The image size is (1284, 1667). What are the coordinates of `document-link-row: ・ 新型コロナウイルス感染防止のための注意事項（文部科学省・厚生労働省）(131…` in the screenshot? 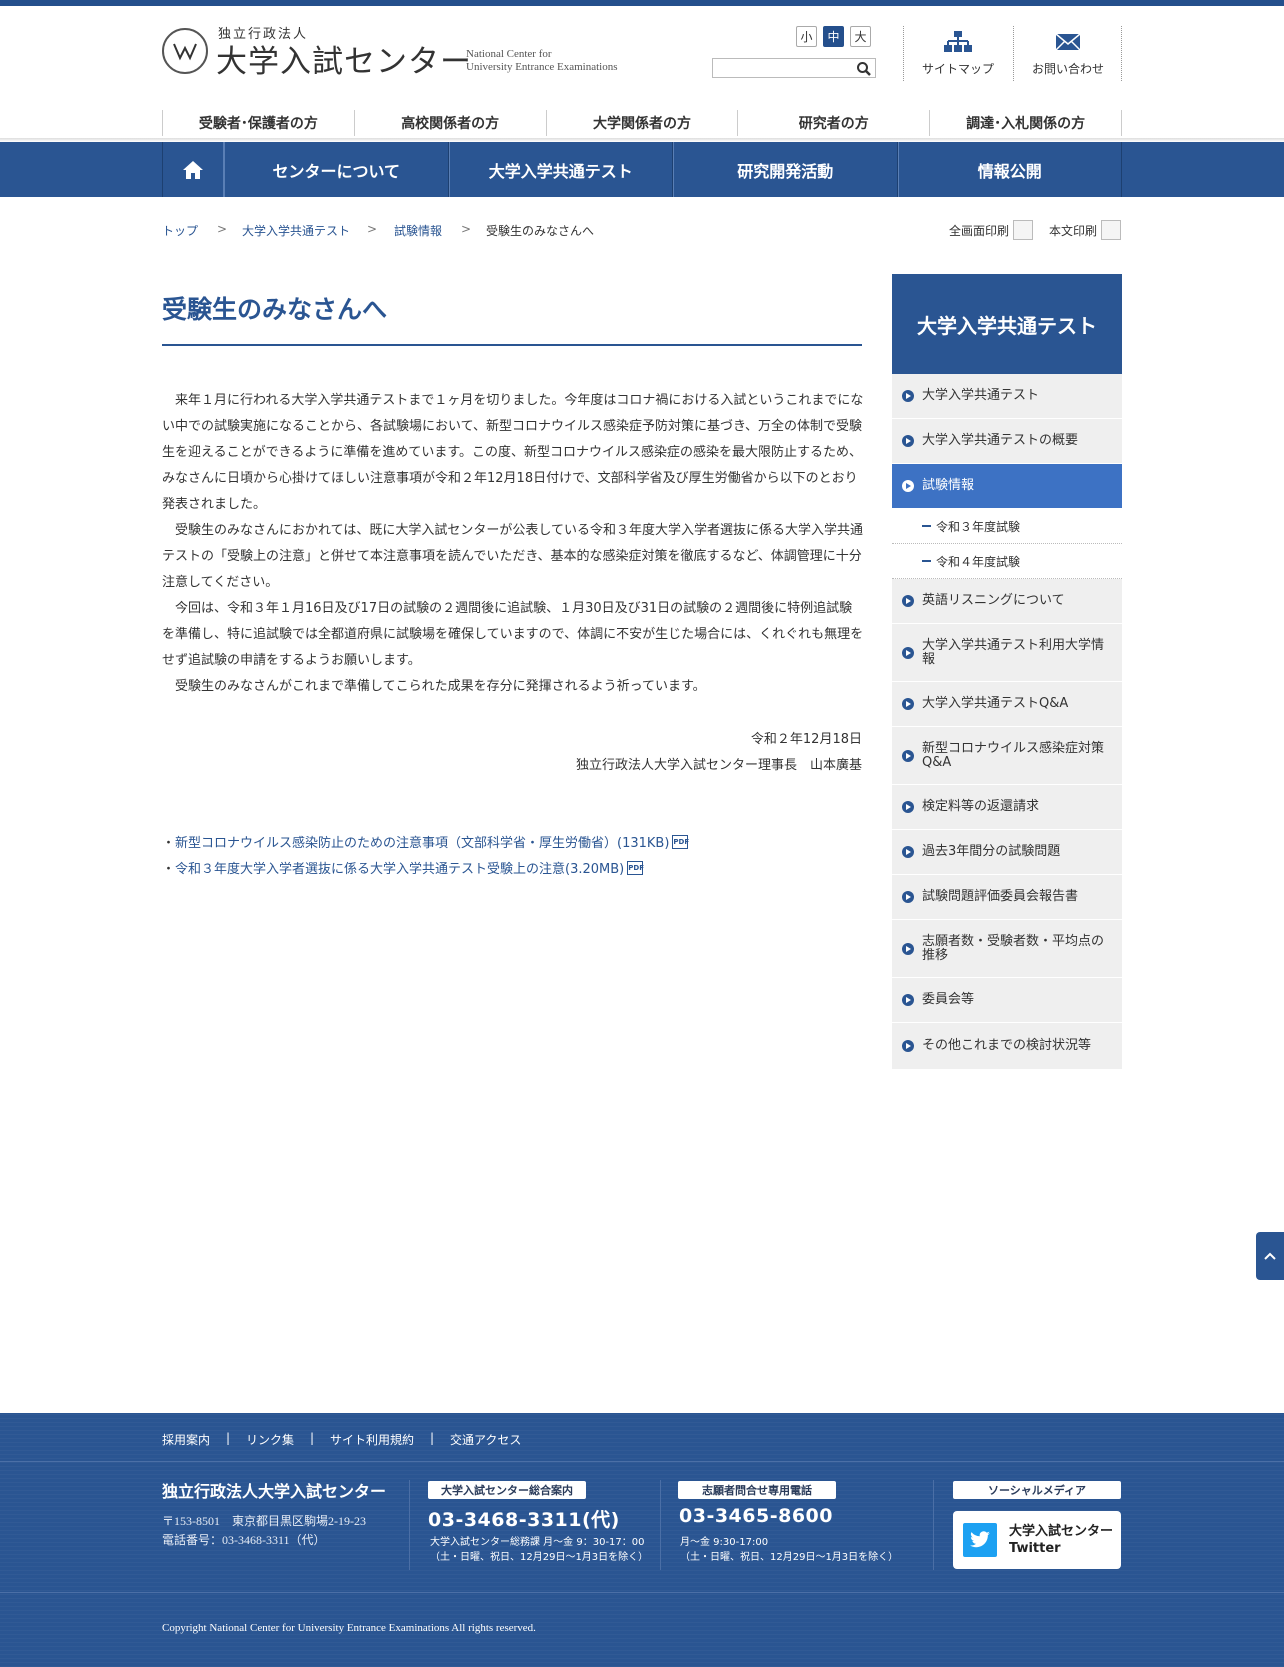 It's located at (425, 841).